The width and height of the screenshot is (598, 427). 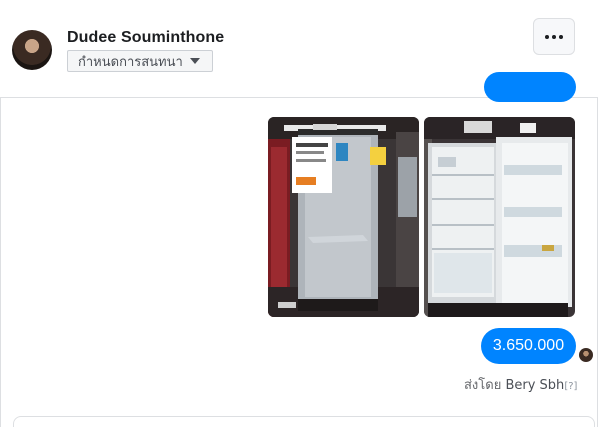 What do you see at coordinates (530, 87) in the screenshot?
I see `previous-message-bubble` at bounding box center [530, 87].